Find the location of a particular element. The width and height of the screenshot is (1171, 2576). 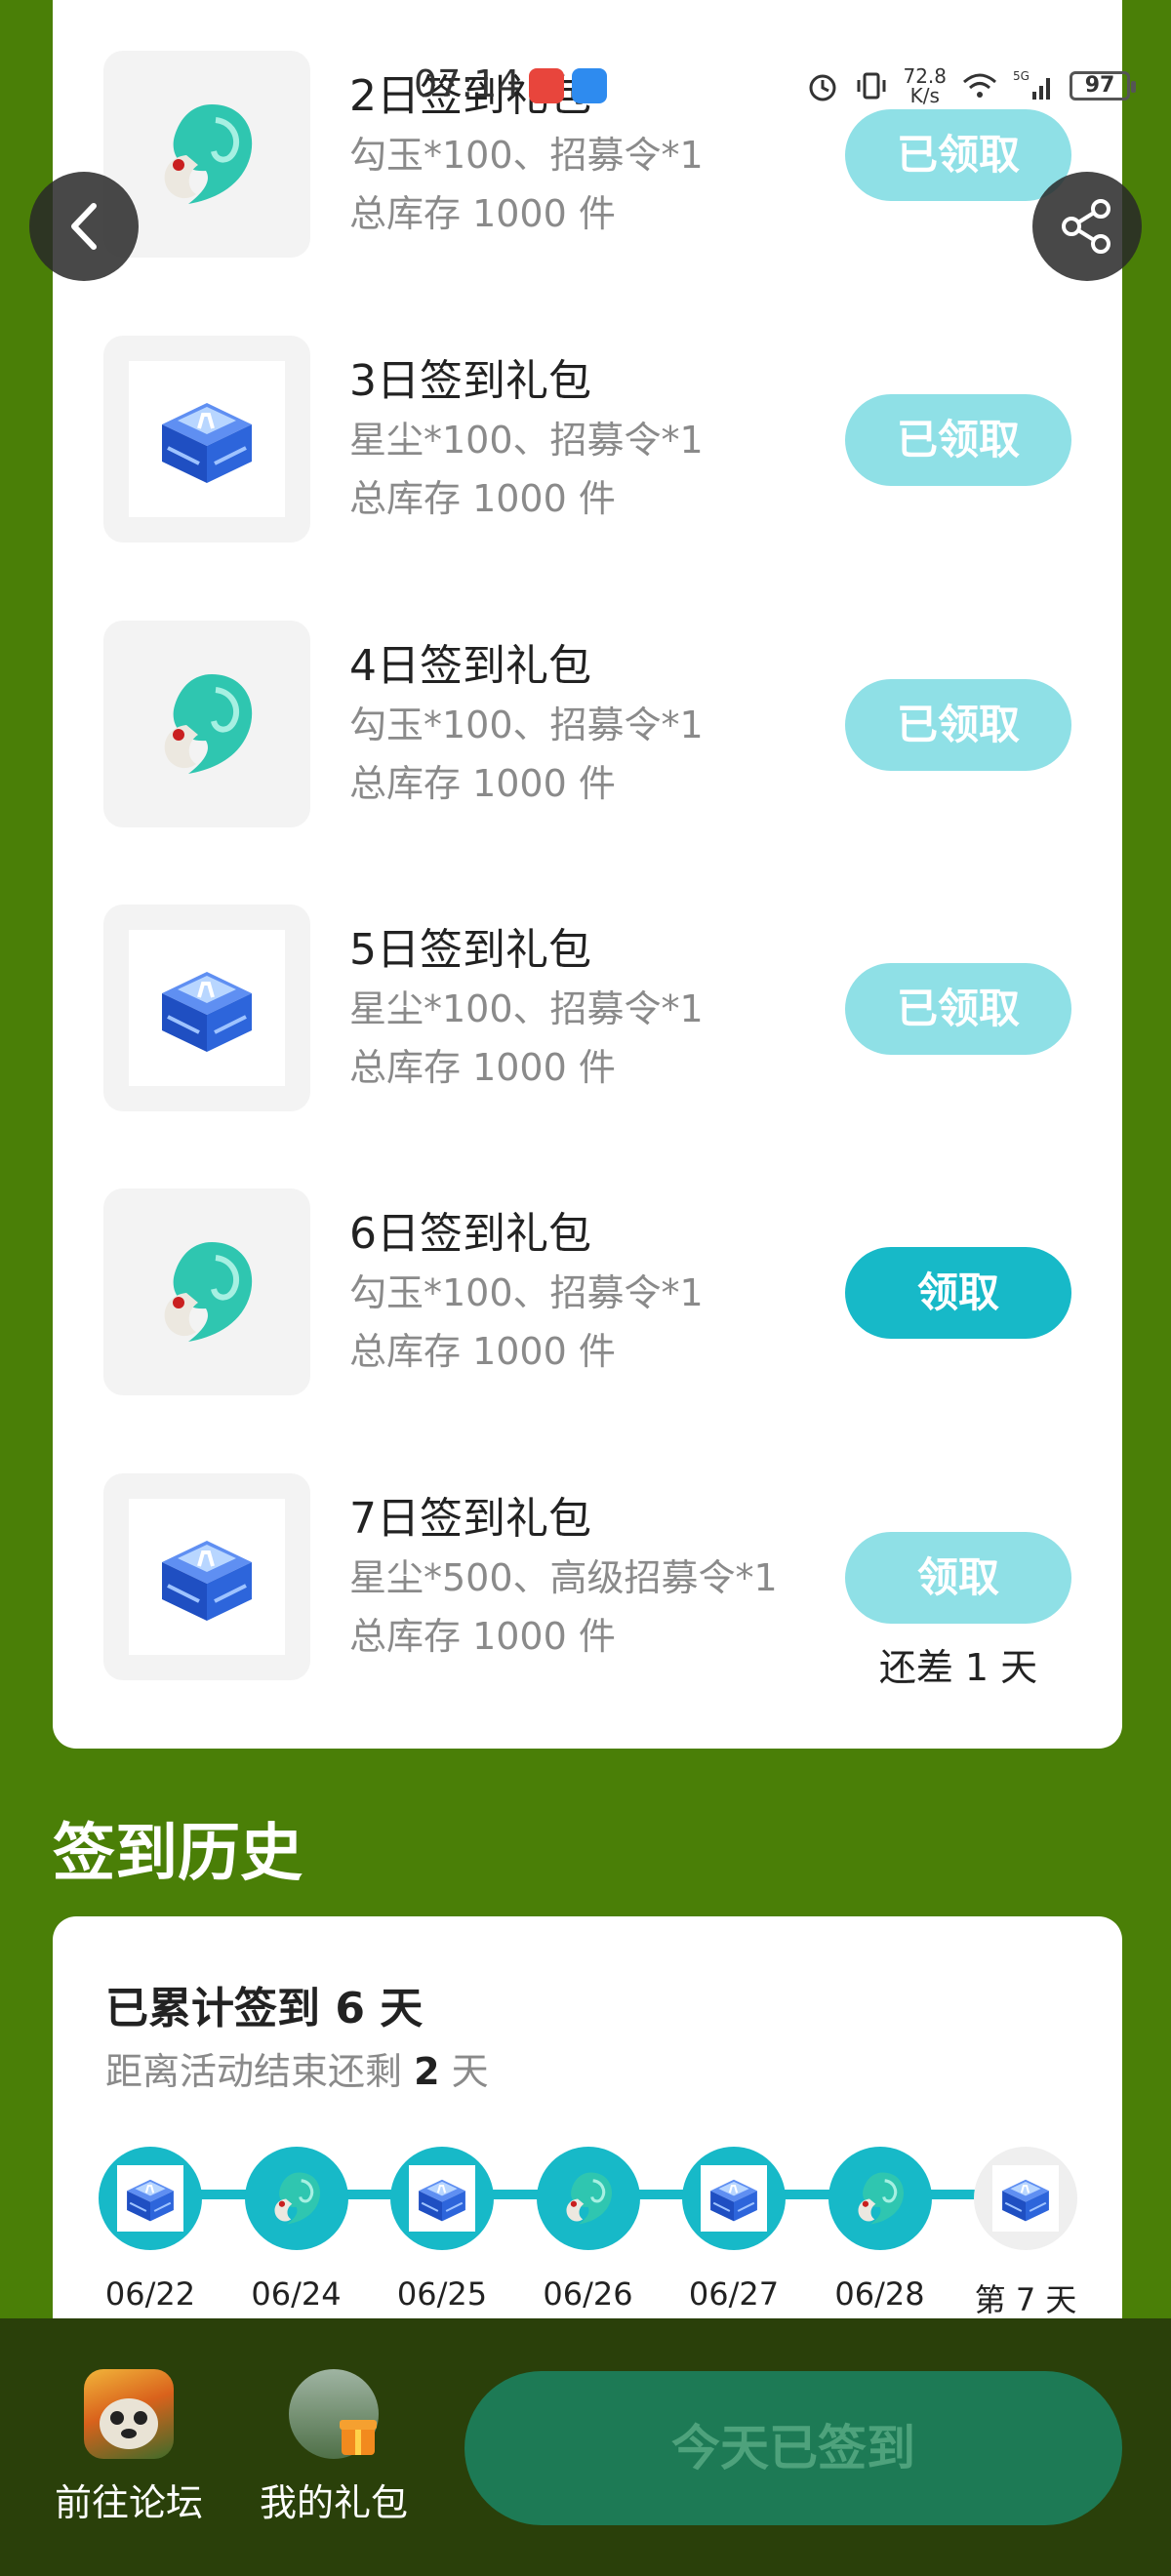

gift-title: 3日签到礼包 is located at coordinates (470, 381).